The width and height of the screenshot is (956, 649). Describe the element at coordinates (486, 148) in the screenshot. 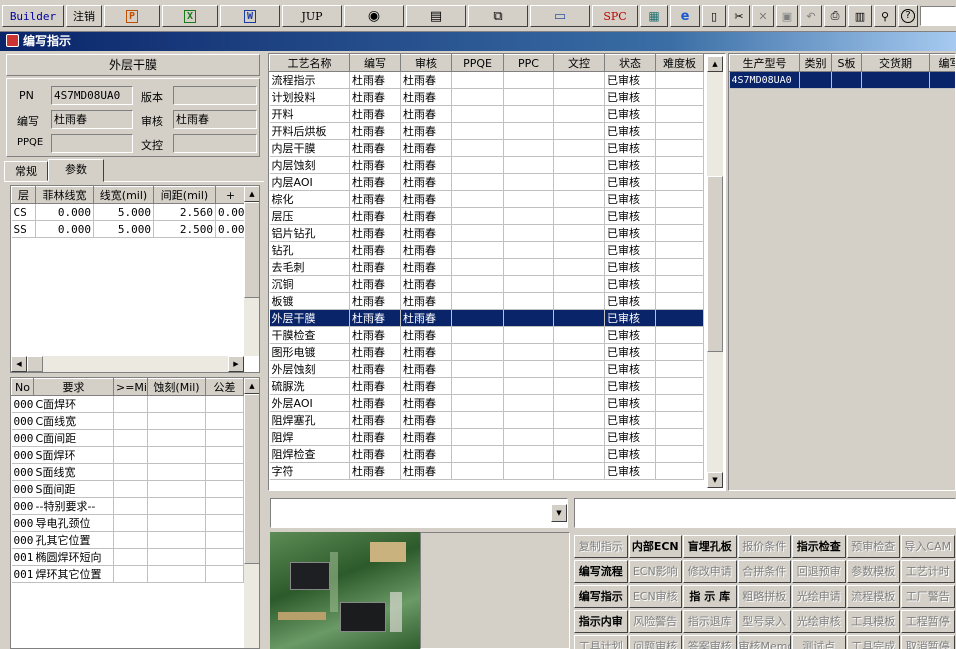

I see `process-row: 内层干膜 杜雨春 杜雨春 已审核` at that location.